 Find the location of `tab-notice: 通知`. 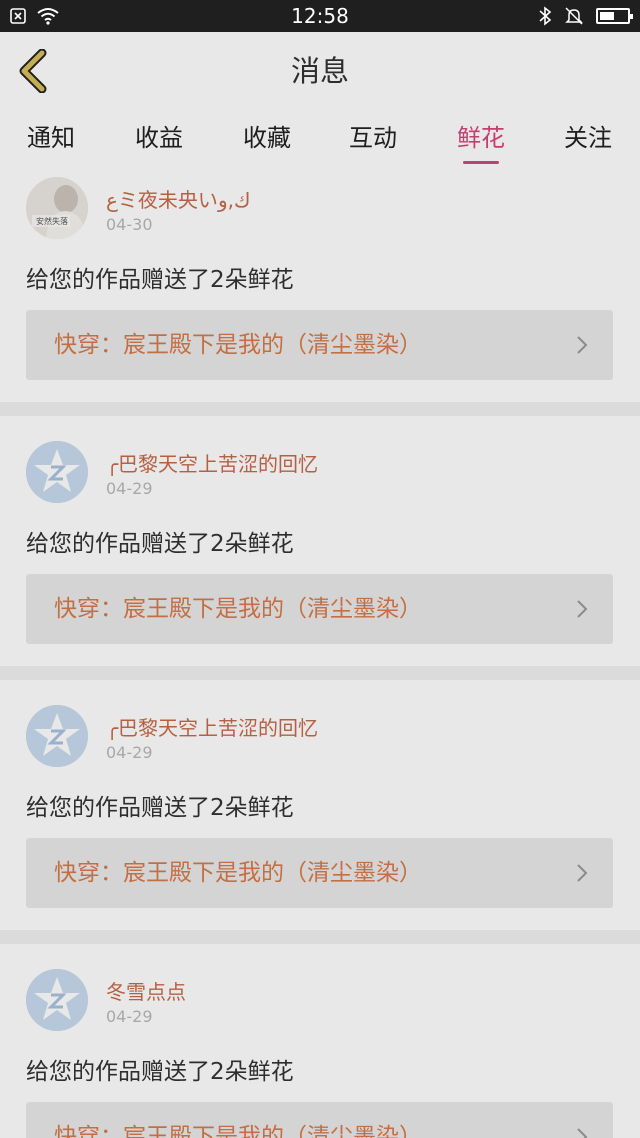

tab-notice: 通知 is located at coordinates (51, 139).